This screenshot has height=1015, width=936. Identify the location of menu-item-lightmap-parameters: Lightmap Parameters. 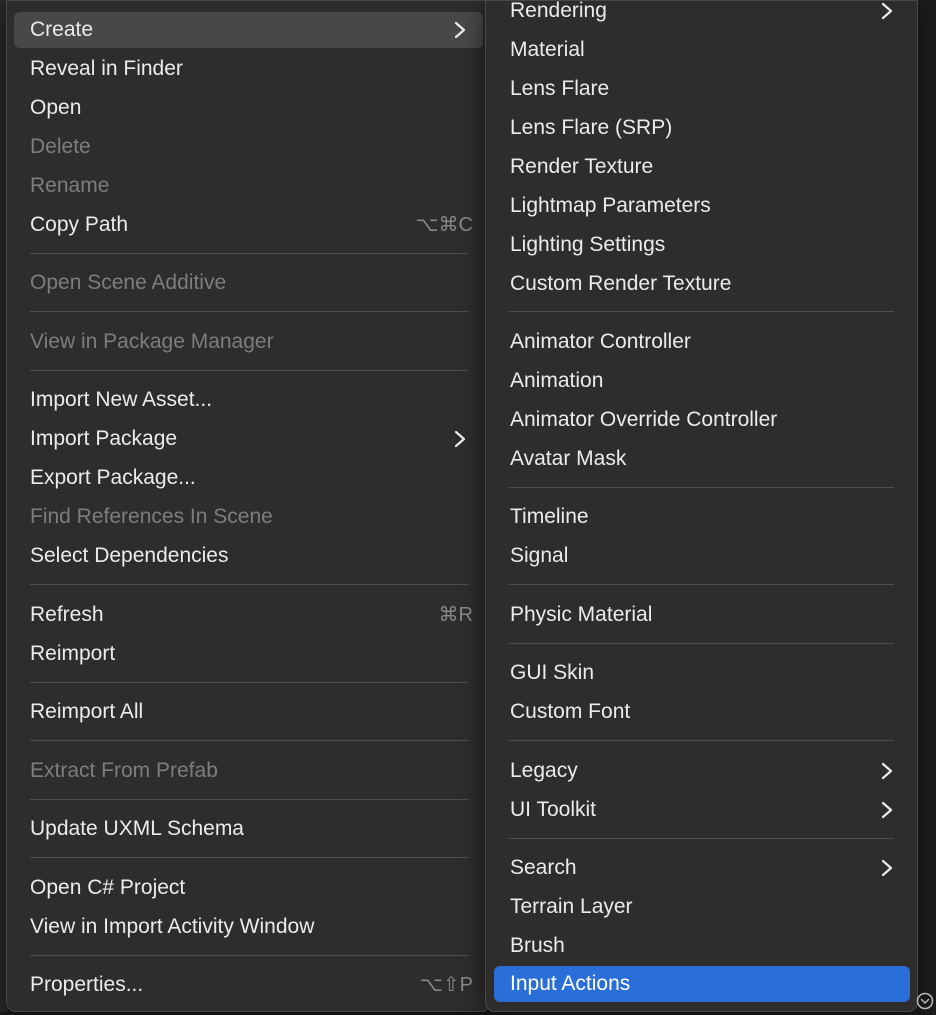
(702, 206).